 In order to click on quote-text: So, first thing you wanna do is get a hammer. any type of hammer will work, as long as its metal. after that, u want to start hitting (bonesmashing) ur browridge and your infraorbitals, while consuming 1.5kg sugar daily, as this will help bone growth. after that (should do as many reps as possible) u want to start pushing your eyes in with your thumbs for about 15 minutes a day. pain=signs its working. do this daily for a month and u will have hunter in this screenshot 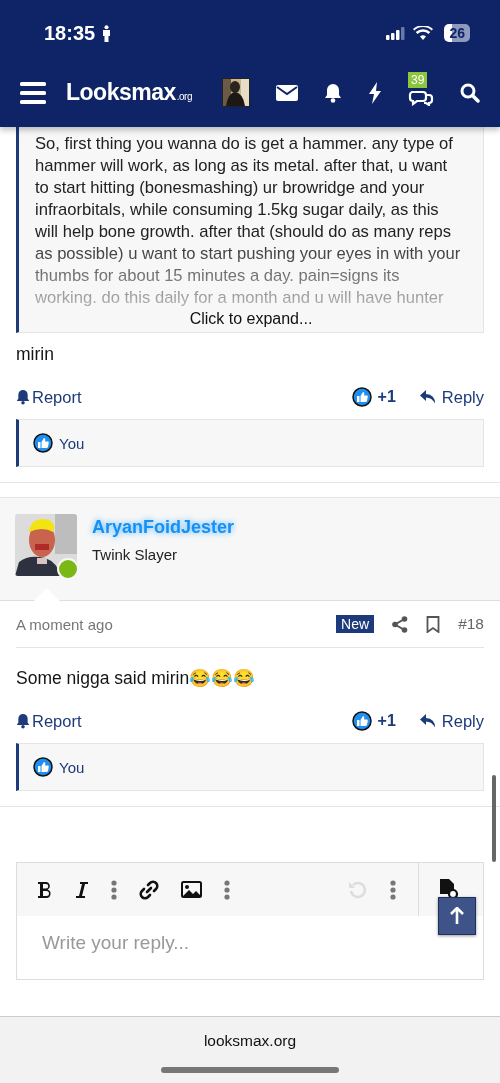, I will do `click(248, 221)`.